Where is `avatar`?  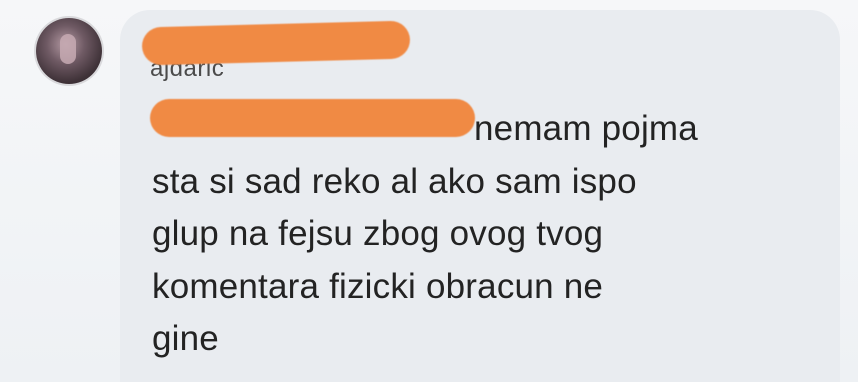
avatar is located at coordinates (69, 51).